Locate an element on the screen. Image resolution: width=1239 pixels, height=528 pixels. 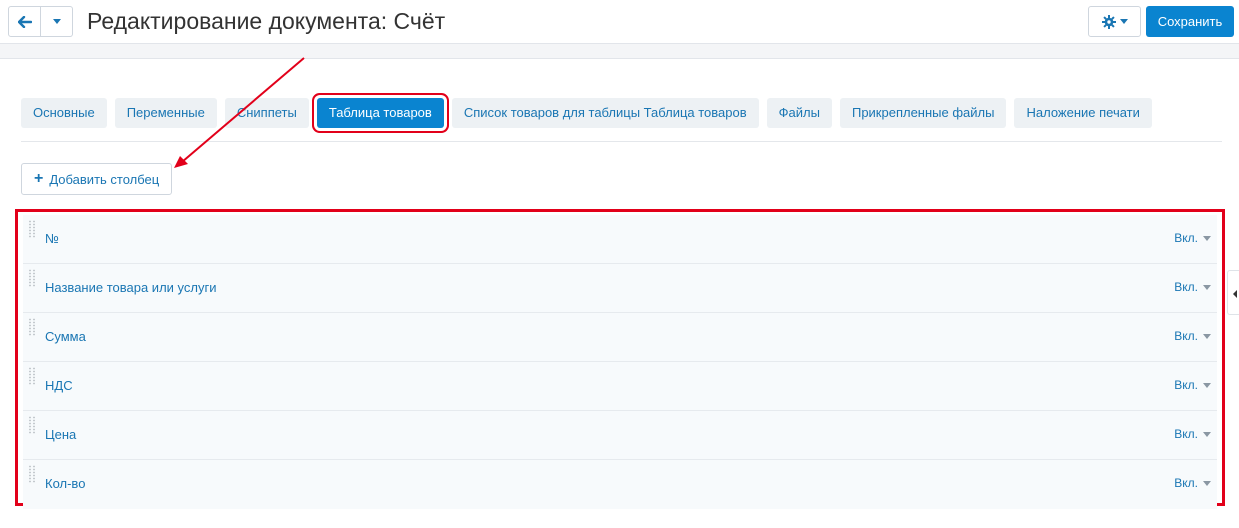
list-item: НДС Вкл. is located at coordinates (620, 386).